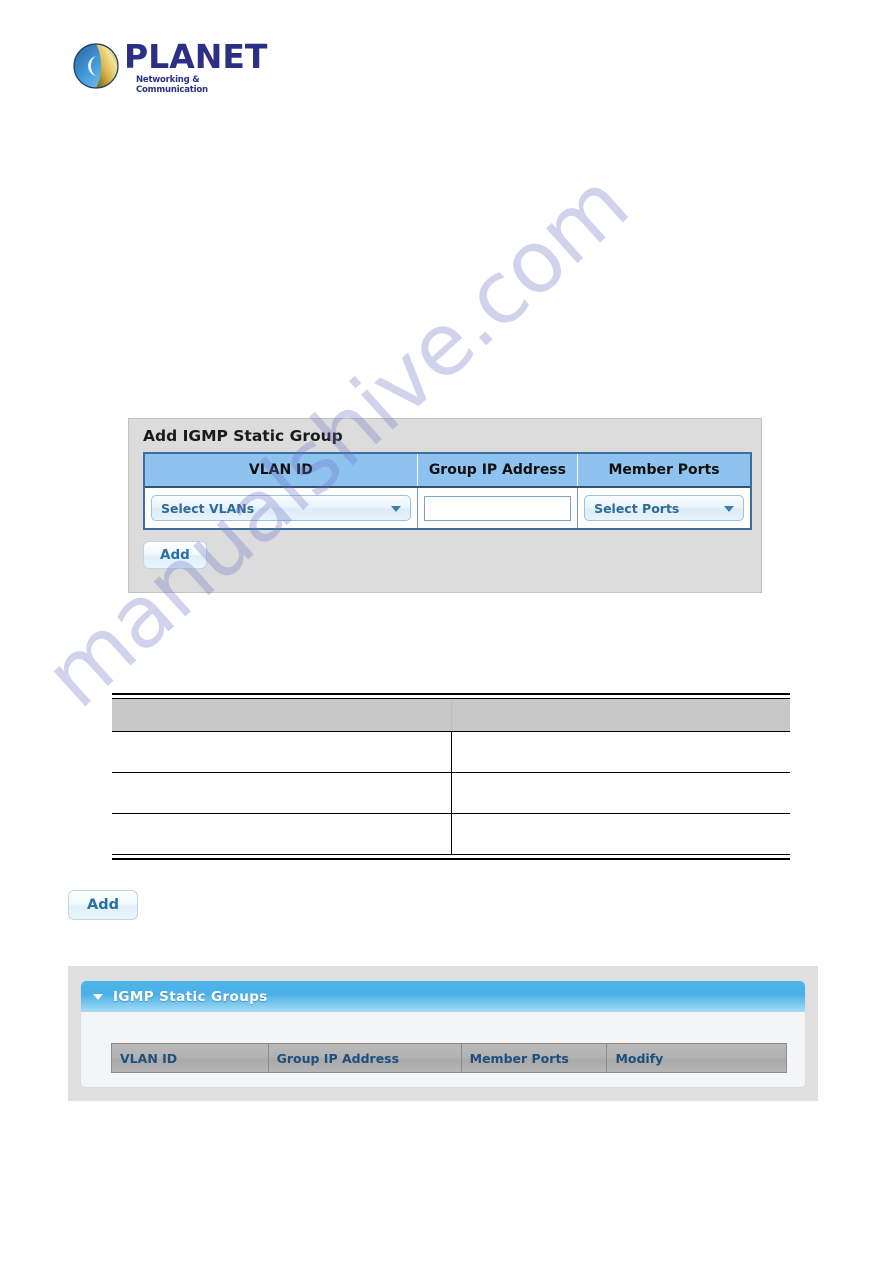 The height and width of the screenshot is (1263, 893). I want to click on groups-column-member-ports: Member Ports, so click(534, 1058).